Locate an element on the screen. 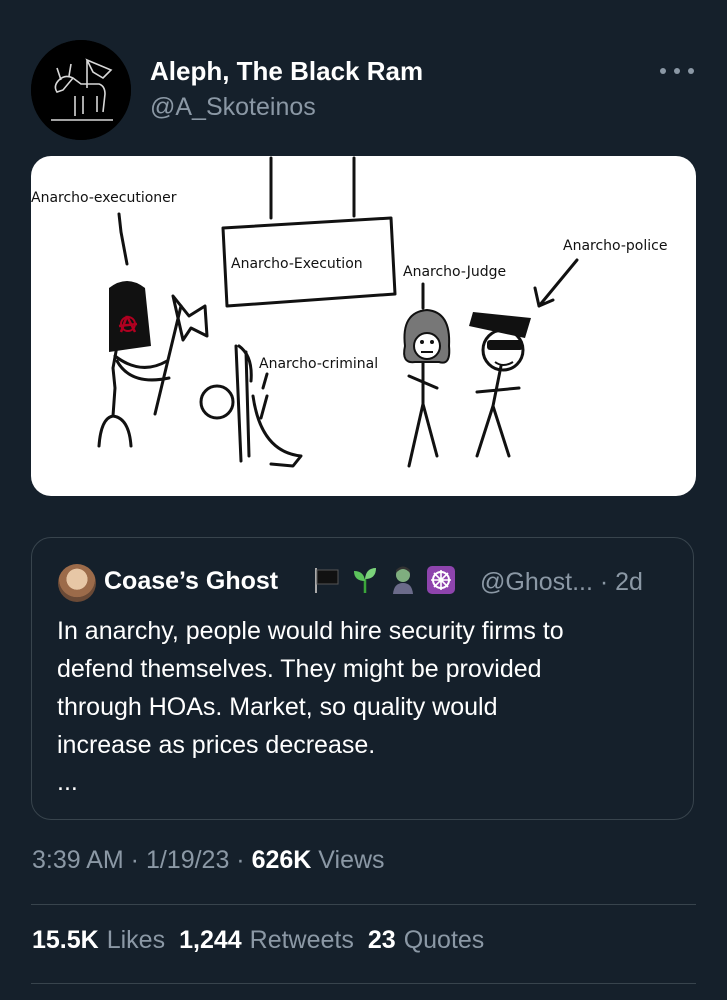 The width and height of the screenshot is (727, 1000). quoted-author-emojis is located at coordinates (384, 580).